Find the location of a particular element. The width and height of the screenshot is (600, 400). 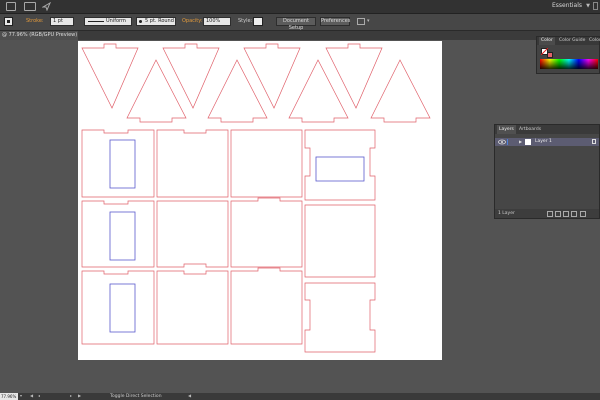

zoom-dropdown-icon: ▾ is located at coordinates (21, 395).